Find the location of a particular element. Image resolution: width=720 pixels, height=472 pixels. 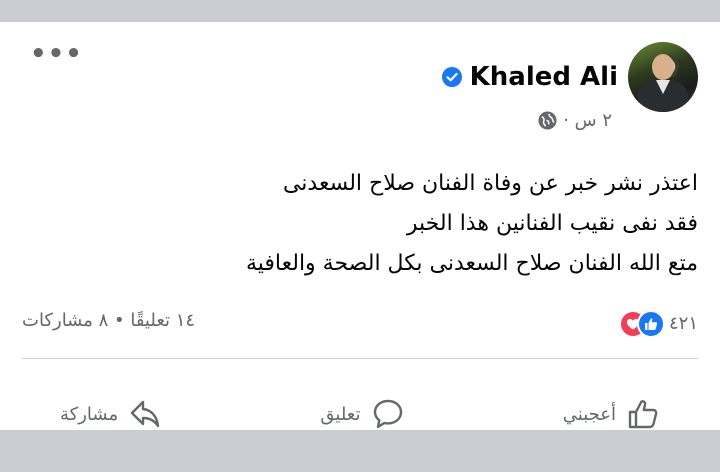

avatar is located at coordinates (663, 77).